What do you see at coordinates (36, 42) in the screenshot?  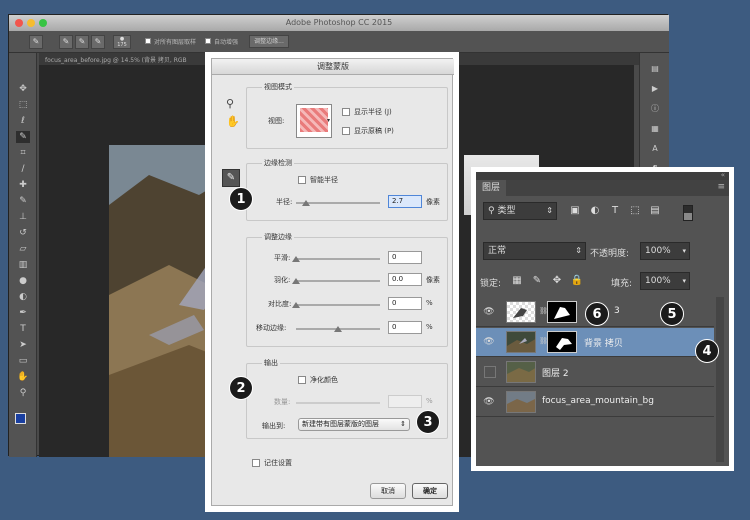 I see `brush-tool-preset: ✎` at bounding box center [36, 42].